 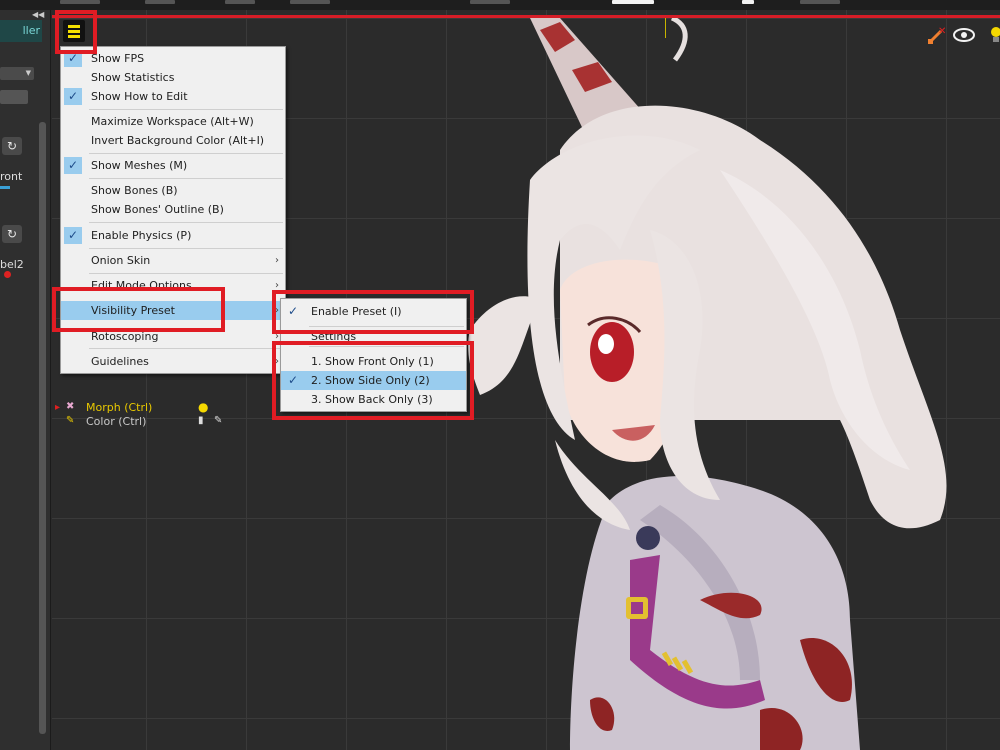 I want to click on value-bar, so click(x=5, y=187).